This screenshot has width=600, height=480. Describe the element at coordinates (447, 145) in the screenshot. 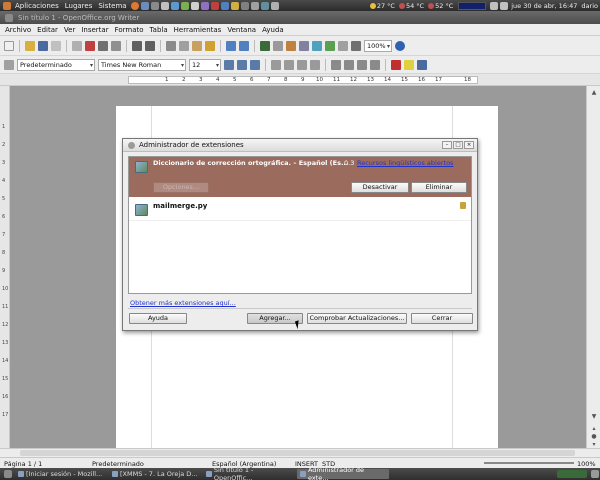

I see `minimize-icon: –` at that location.